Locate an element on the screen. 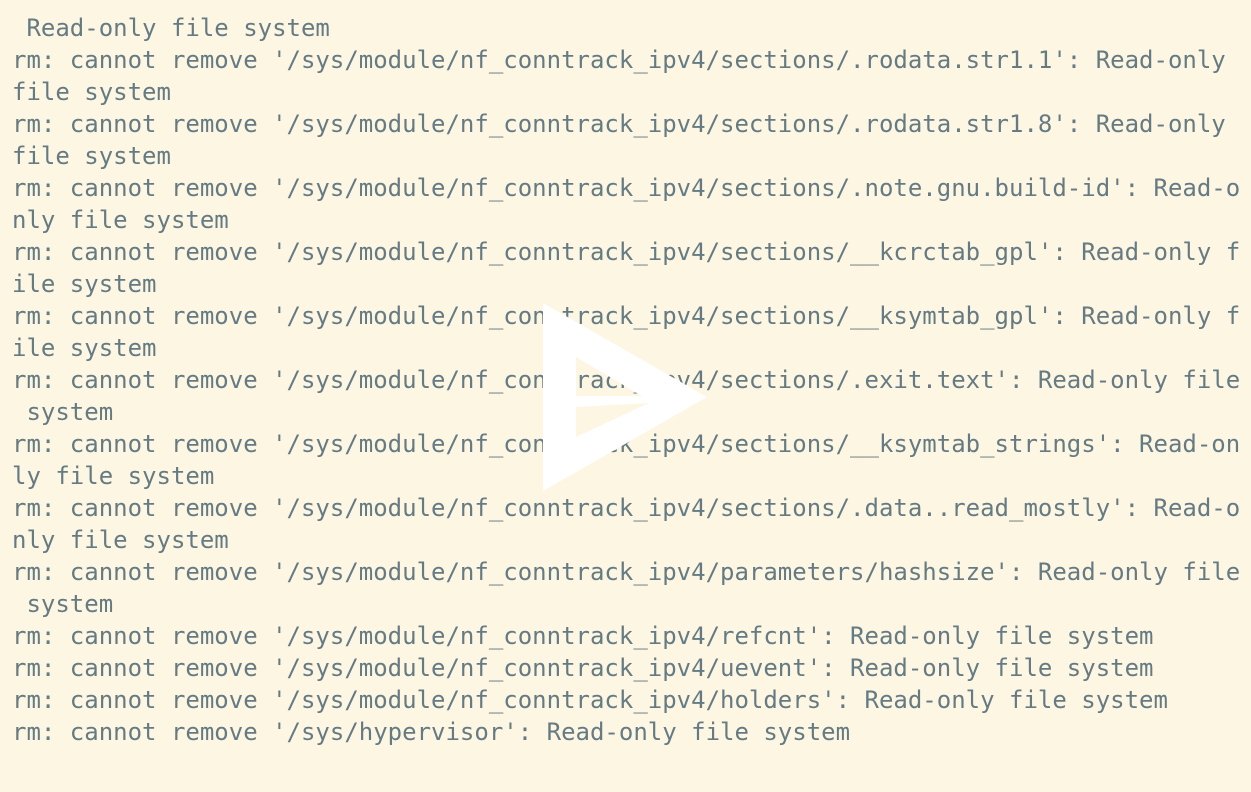 This screenshot has width=1251, height=792. play-icon is located at coordinates (625, 397).